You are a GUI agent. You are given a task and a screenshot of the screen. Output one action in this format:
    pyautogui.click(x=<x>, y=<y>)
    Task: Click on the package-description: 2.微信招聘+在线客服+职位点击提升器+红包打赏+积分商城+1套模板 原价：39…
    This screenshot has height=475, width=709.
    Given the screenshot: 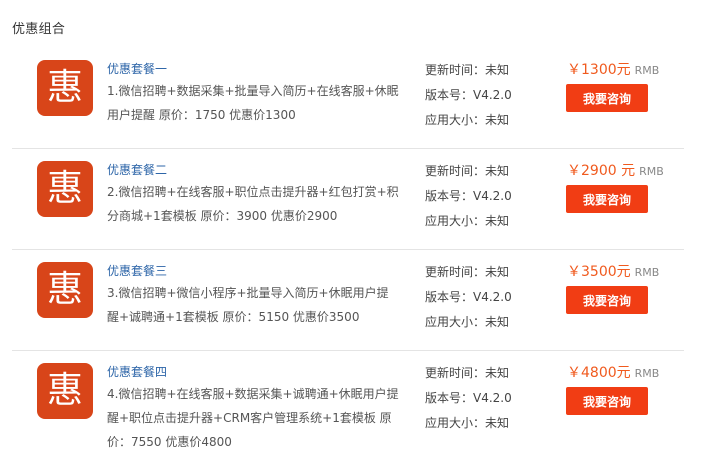 What is the action you would take?
    pyautogui.click(x=253, y=204)
    